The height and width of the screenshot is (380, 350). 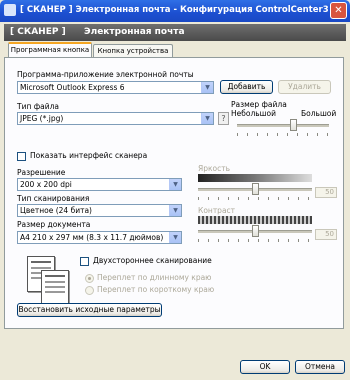 What do you see at coordinates (217, 210) in the screenshot?
I see `contrast-label: Контраст` at bounding box center [217, 210].